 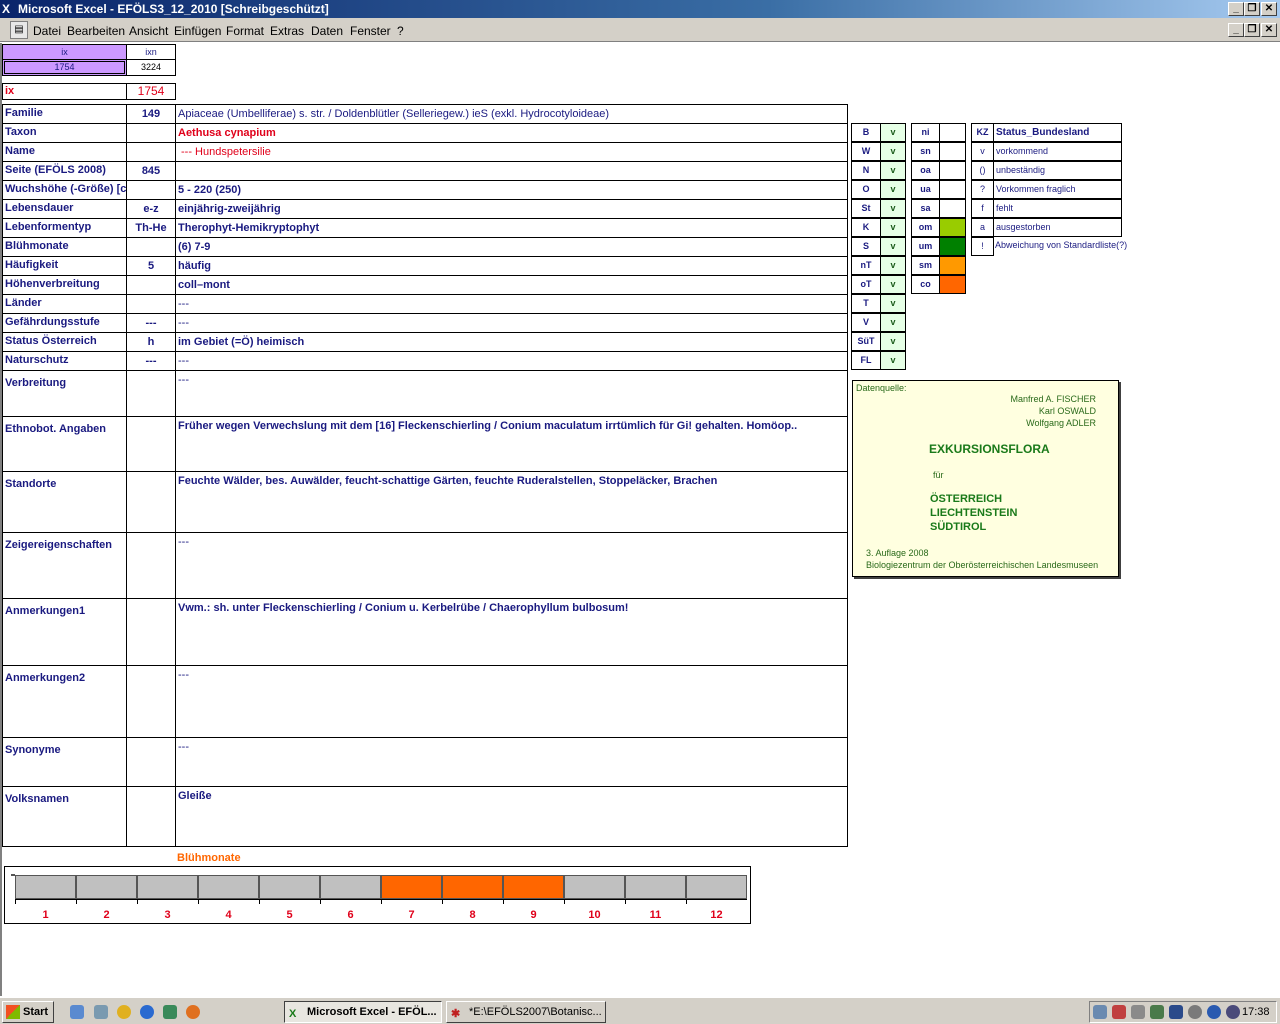 What do you see at coordinates (1138, 1012) in the screenshot?
I see `tray-search-icon` at bounding box center [1138, 1012].